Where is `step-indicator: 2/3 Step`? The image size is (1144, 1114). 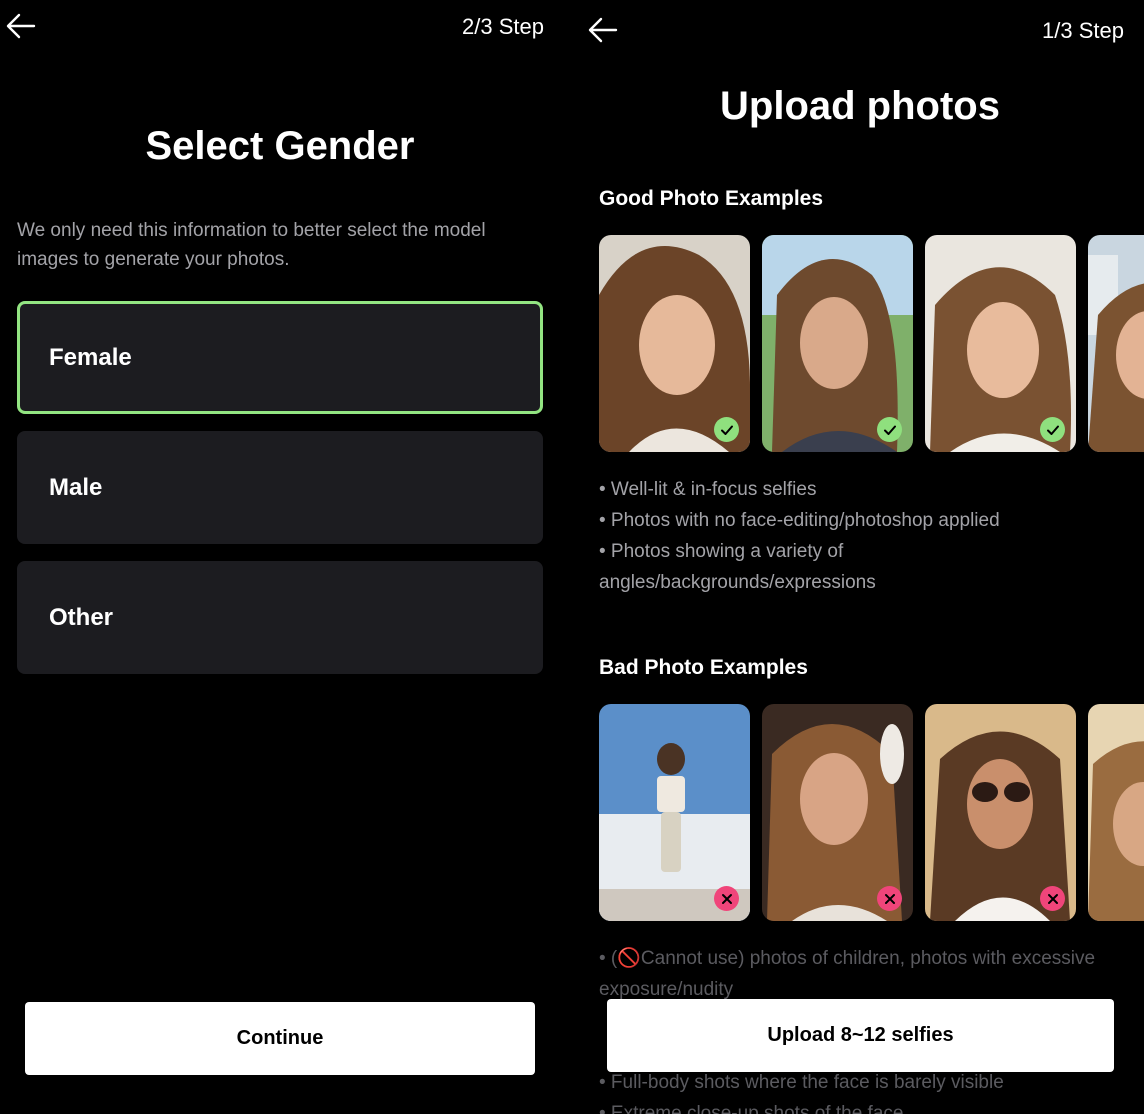
step-indicator: 2/3 Step is located at coordinates (503, 26).